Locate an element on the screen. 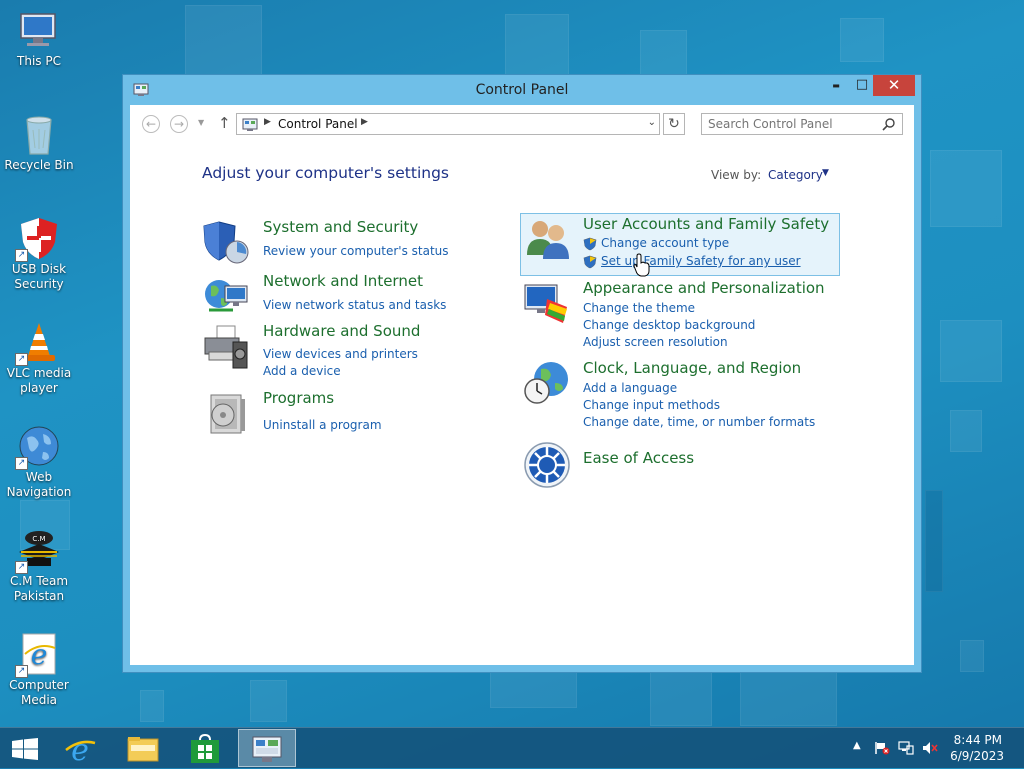 The height and width of the screenshot is (769, 1024). desktop-icon-web-navigation: ↗ Web Navigation is located at coordinates (39, 462).